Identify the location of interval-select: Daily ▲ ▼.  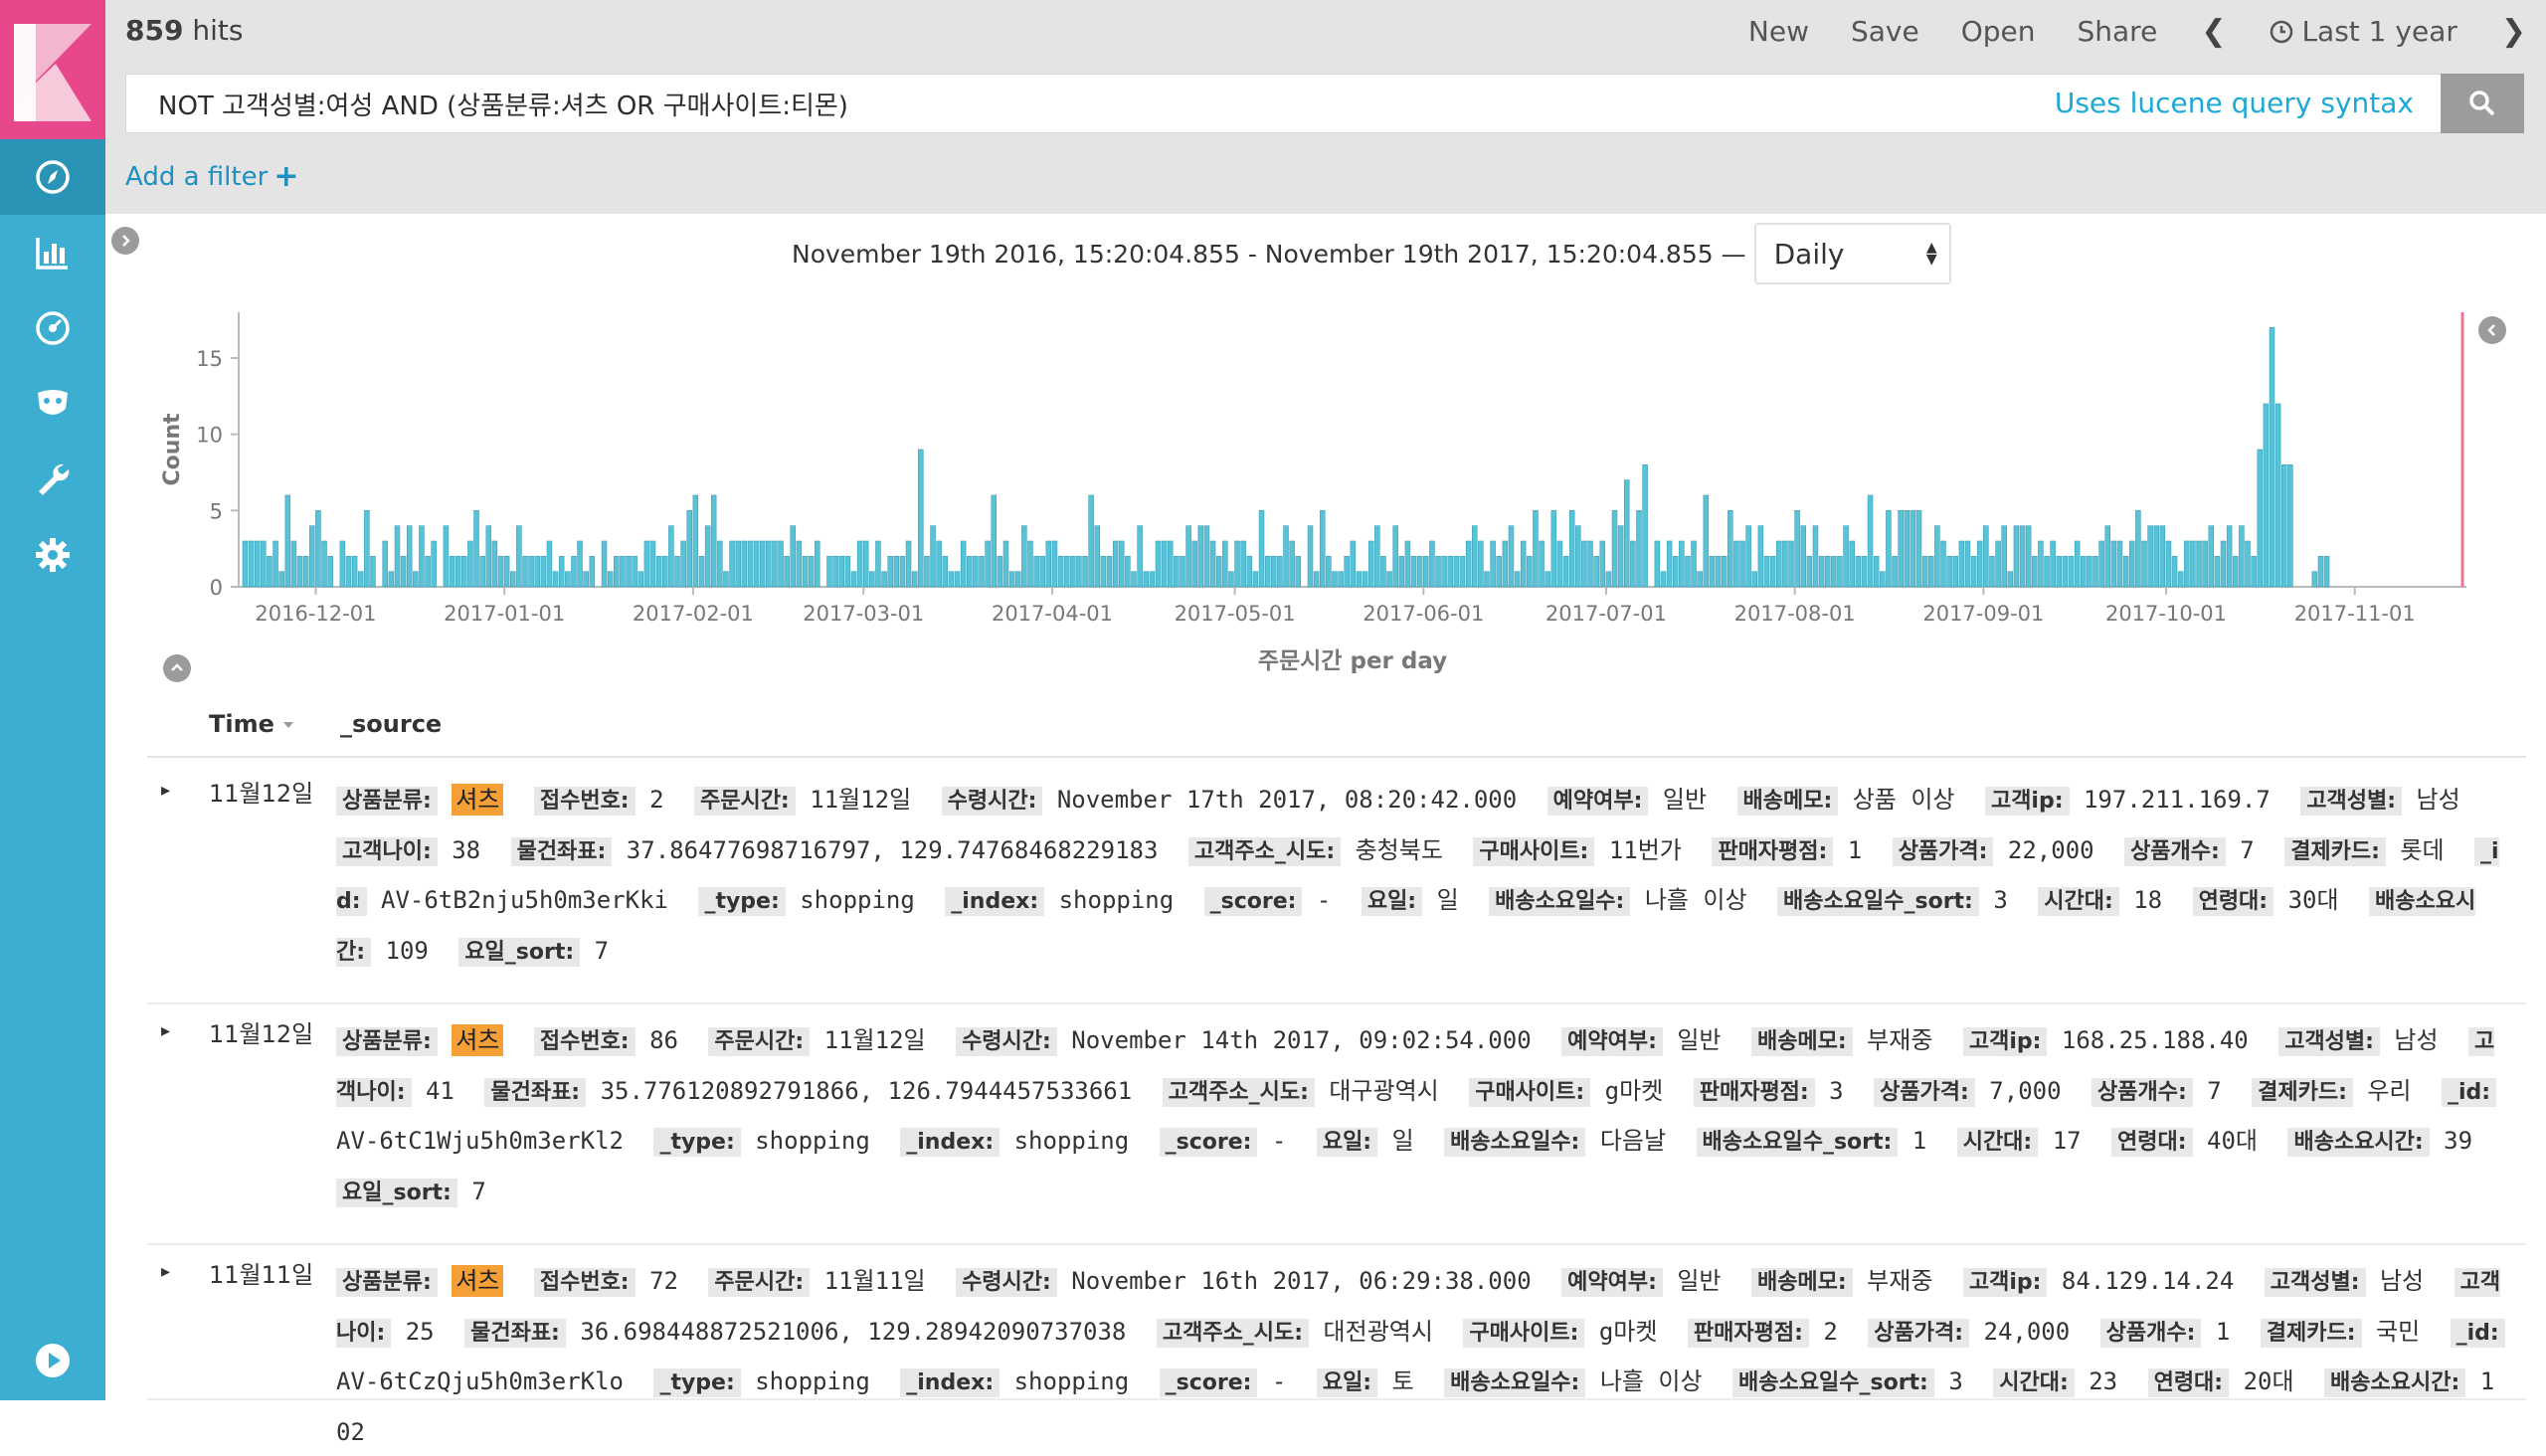
(1852, 253).